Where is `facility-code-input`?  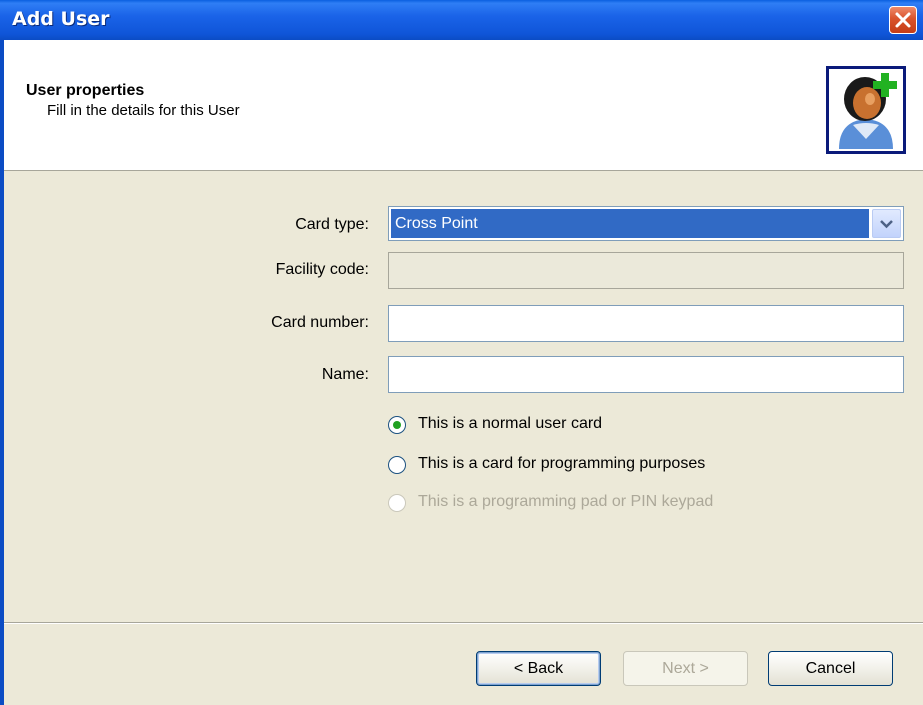
facility-code-input is located at coordinates (646, 270).